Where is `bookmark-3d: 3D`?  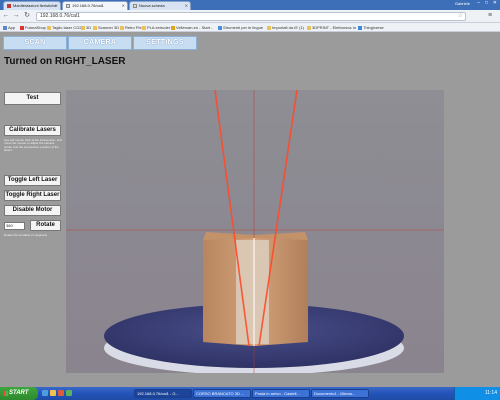 bookmark-3d: 3D is located at coordinates (86, 27).